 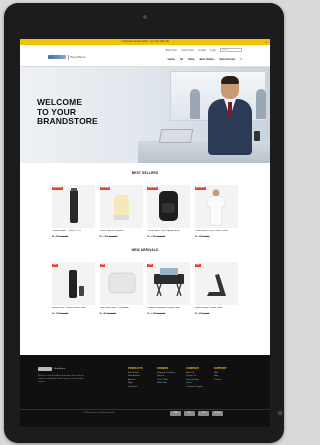 I want to click on product-price: Rs. 599 Rs. 799, so click(x=216, y=237).